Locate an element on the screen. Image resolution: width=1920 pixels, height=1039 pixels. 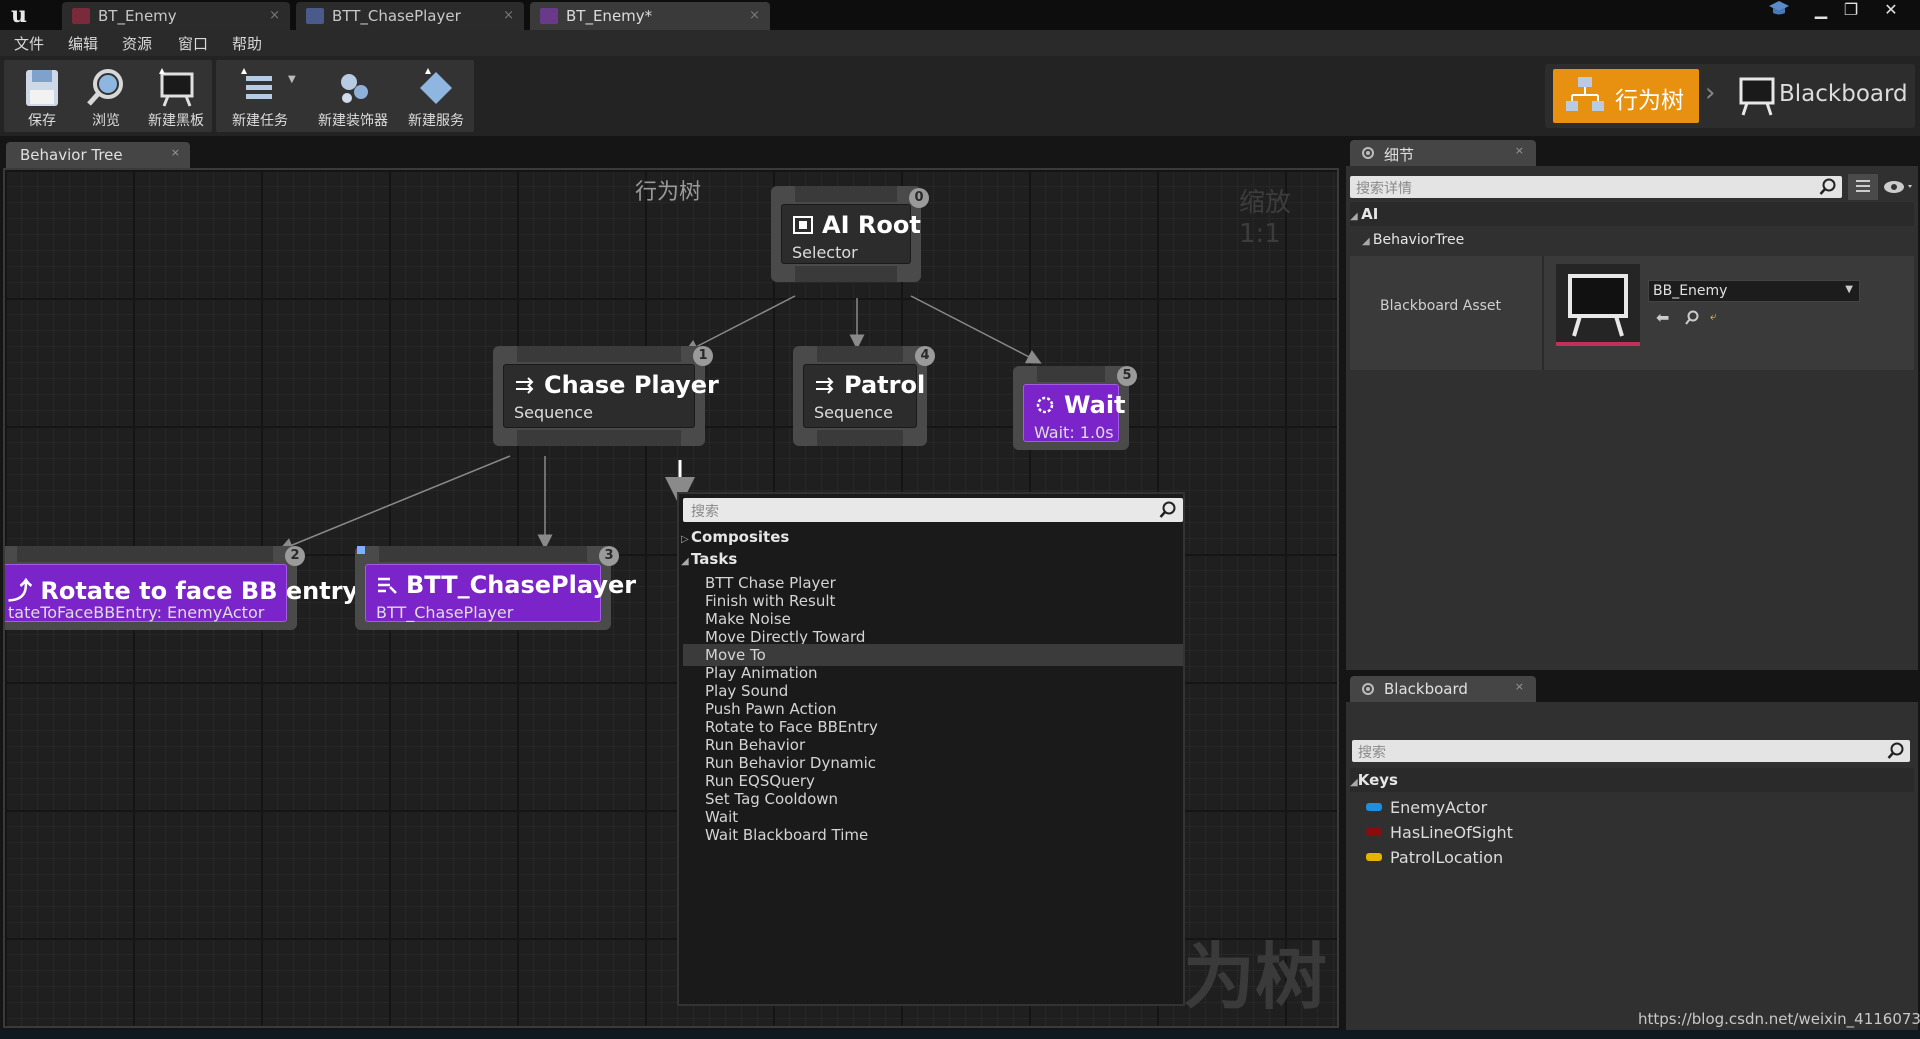
restore-icon: ❐ is located at coordinates (1851, 11).